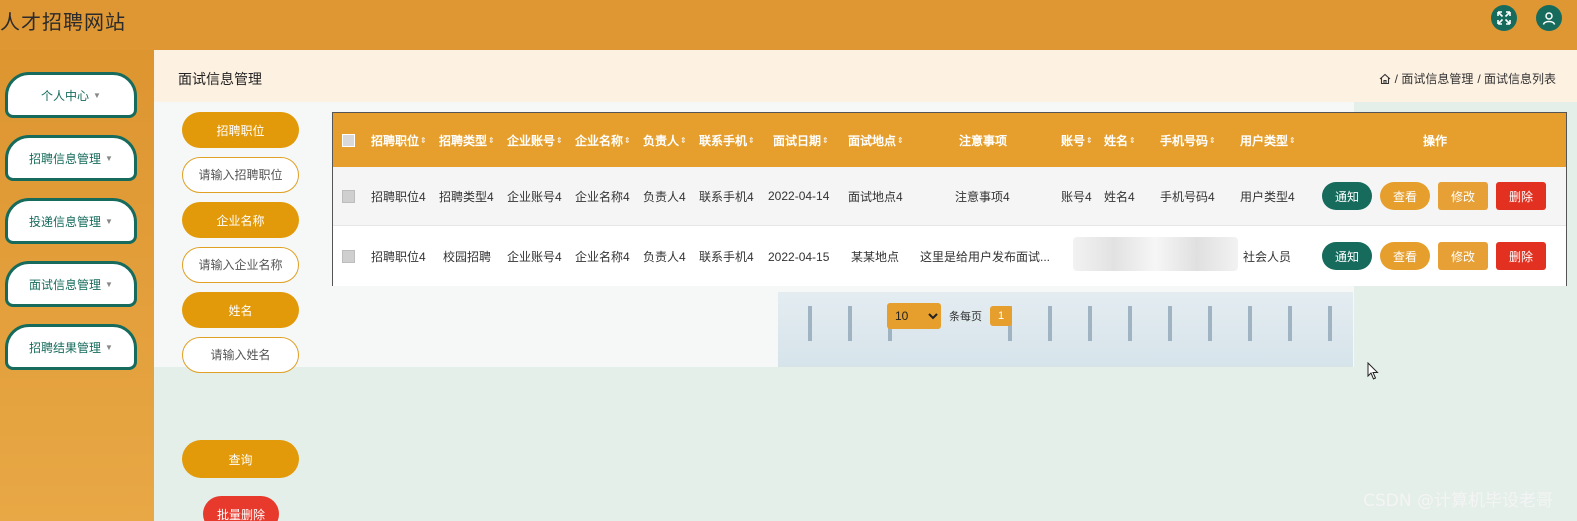 The height and width of the screenshot is (521, 1577). I want to click on batch-delete-button: 批量删除, so click(241, 508).